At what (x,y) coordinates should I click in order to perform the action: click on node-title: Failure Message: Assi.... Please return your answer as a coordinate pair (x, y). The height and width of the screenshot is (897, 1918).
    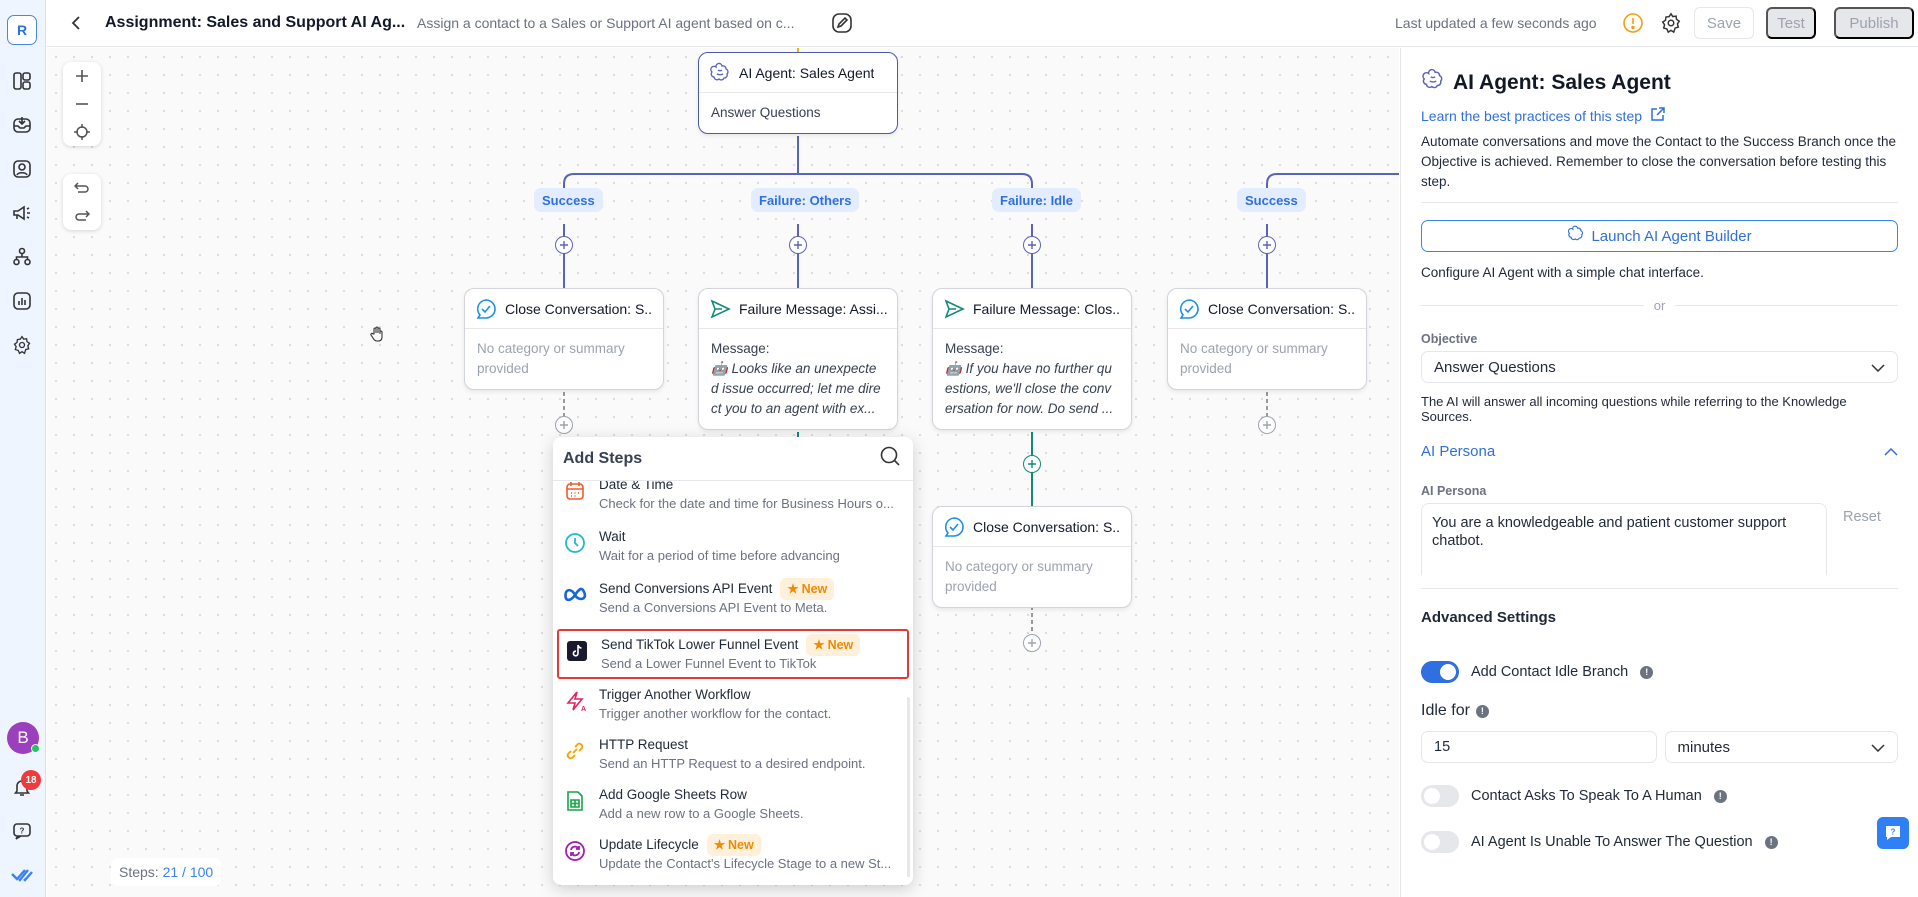
    Looking at the image, I should click on (813, 308).